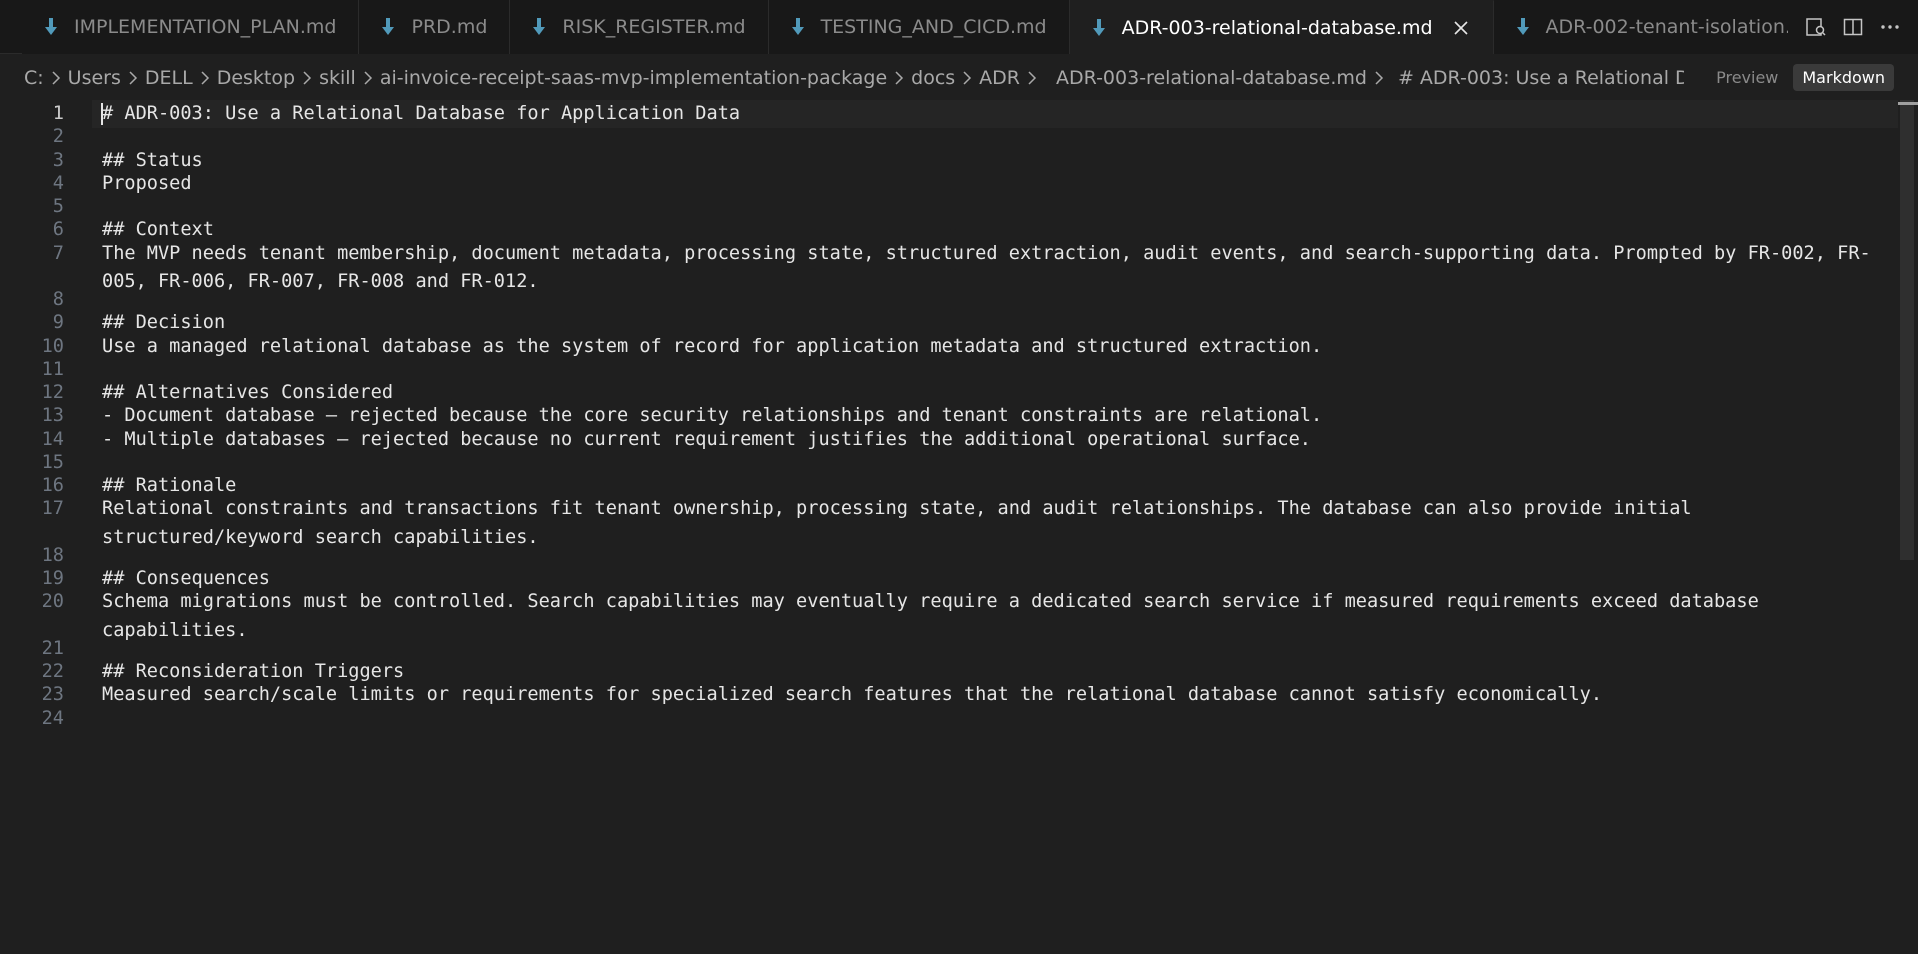 This screenshot has width=1918, height=954. What do you see at coordinates (654, 27) in the screenshot?
I see `tab-label: RISK_REGISTER.md` at bounding box center [654, 27].